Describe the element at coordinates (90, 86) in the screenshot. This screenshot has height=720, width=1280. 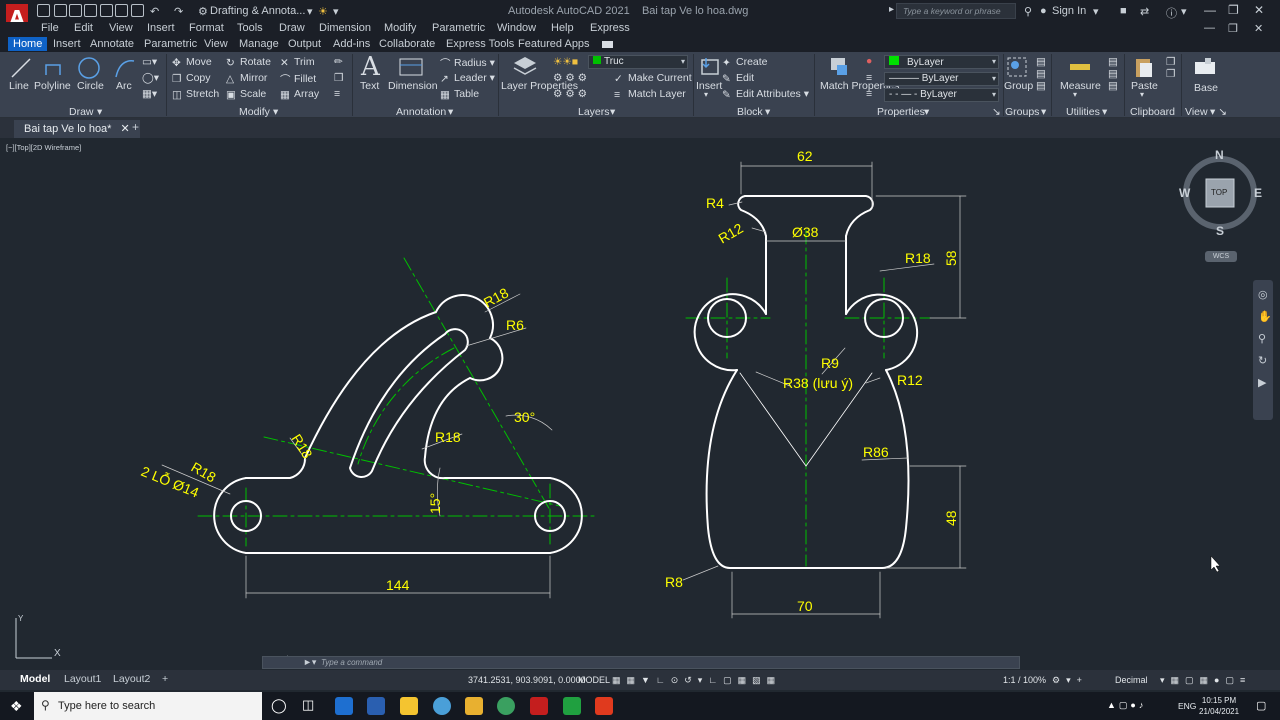
I see `circle-button: Circle` at that location.